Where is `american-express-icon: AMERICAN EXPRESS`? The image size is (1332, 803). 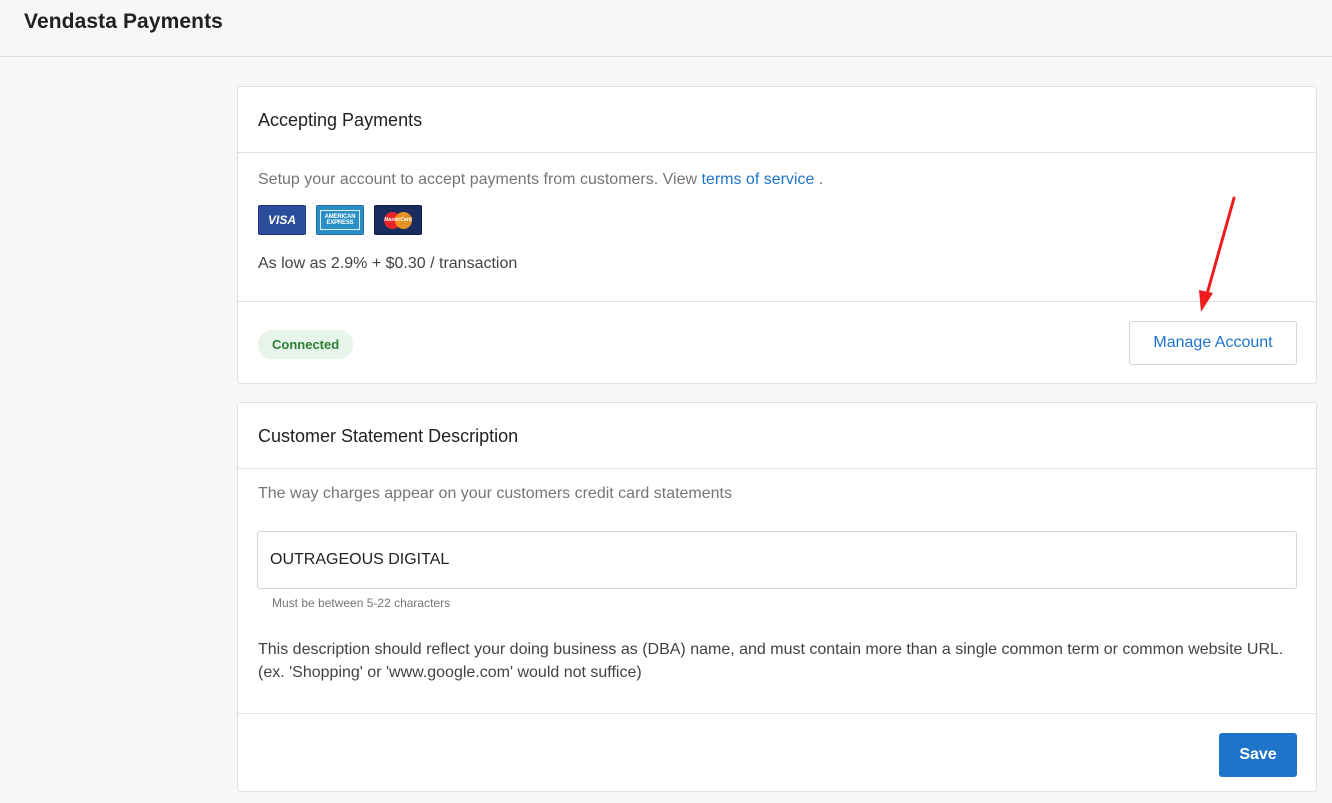 american-express-icon: AMERICAN EXPRESS is located at coordinates (340, 220).